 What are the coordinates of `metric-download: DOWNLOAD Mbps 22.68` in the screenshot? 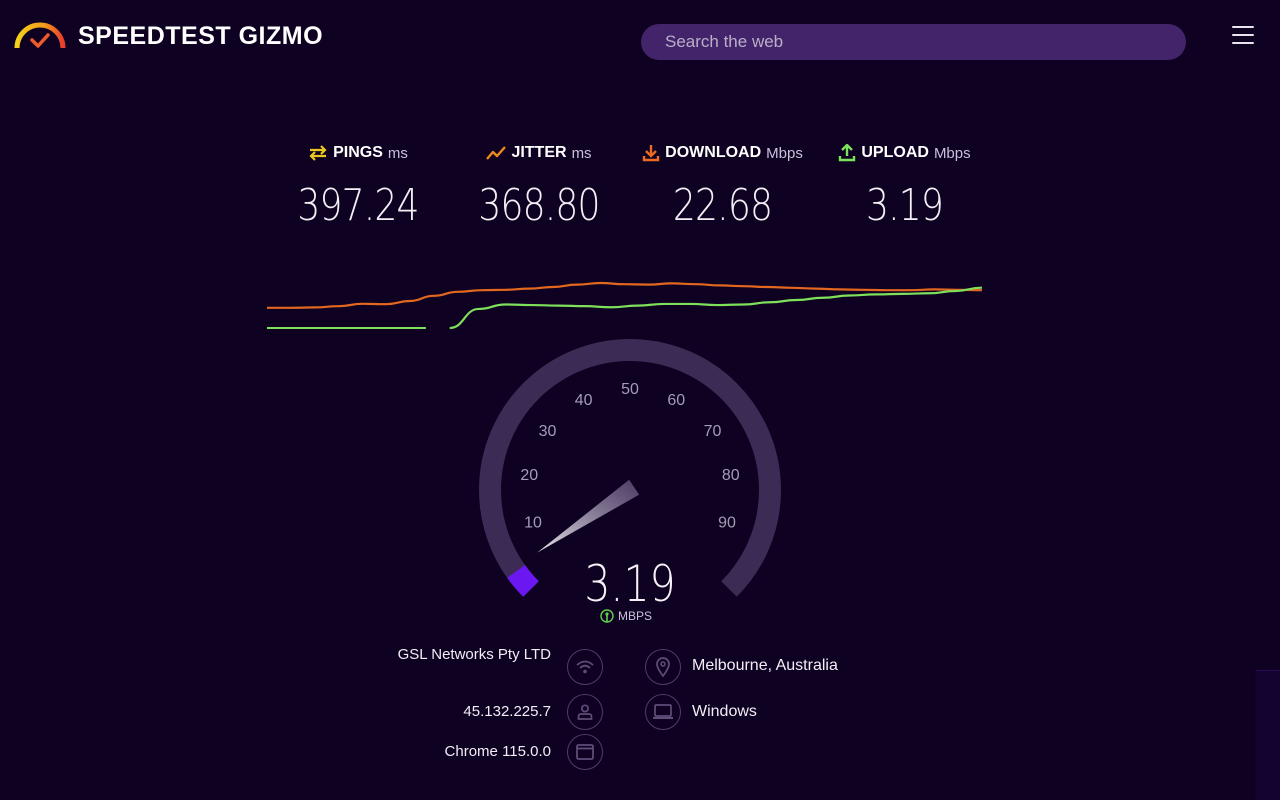 It's located at (722, 186).